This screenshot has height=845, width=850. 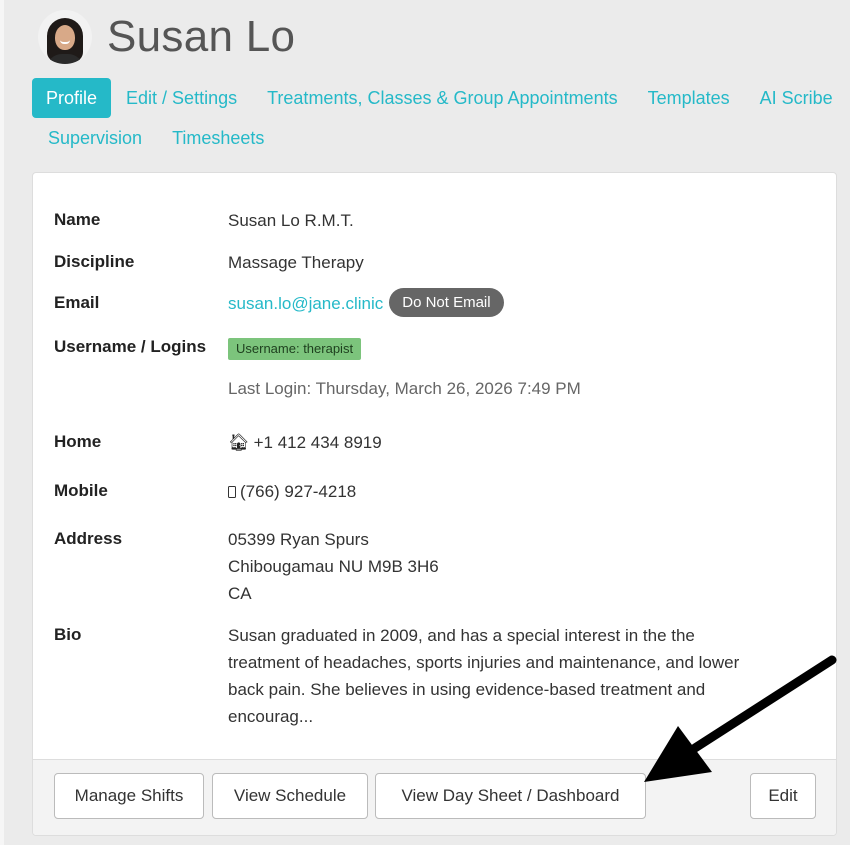 I want to click on mobile-value-group: (766) 927-4218, so click(x=292, y=491).